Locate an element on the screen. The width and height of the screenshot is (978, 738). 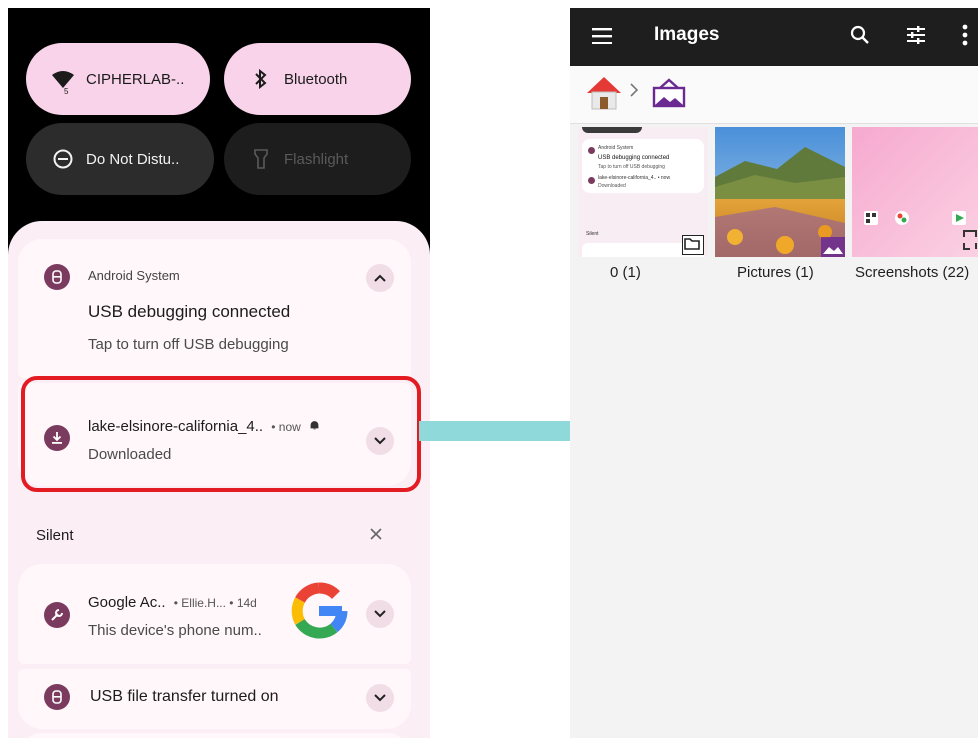
wifi-icon is located at coordinates (63, 79).